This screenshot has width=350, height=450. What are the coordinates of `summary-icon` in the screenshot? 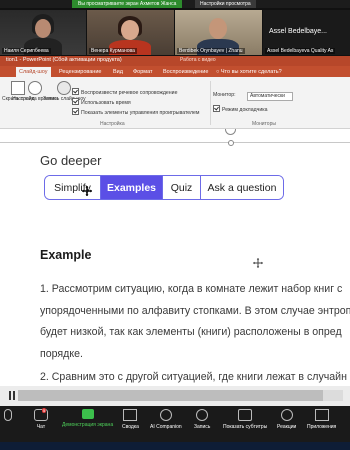 It's located at (130, 415).